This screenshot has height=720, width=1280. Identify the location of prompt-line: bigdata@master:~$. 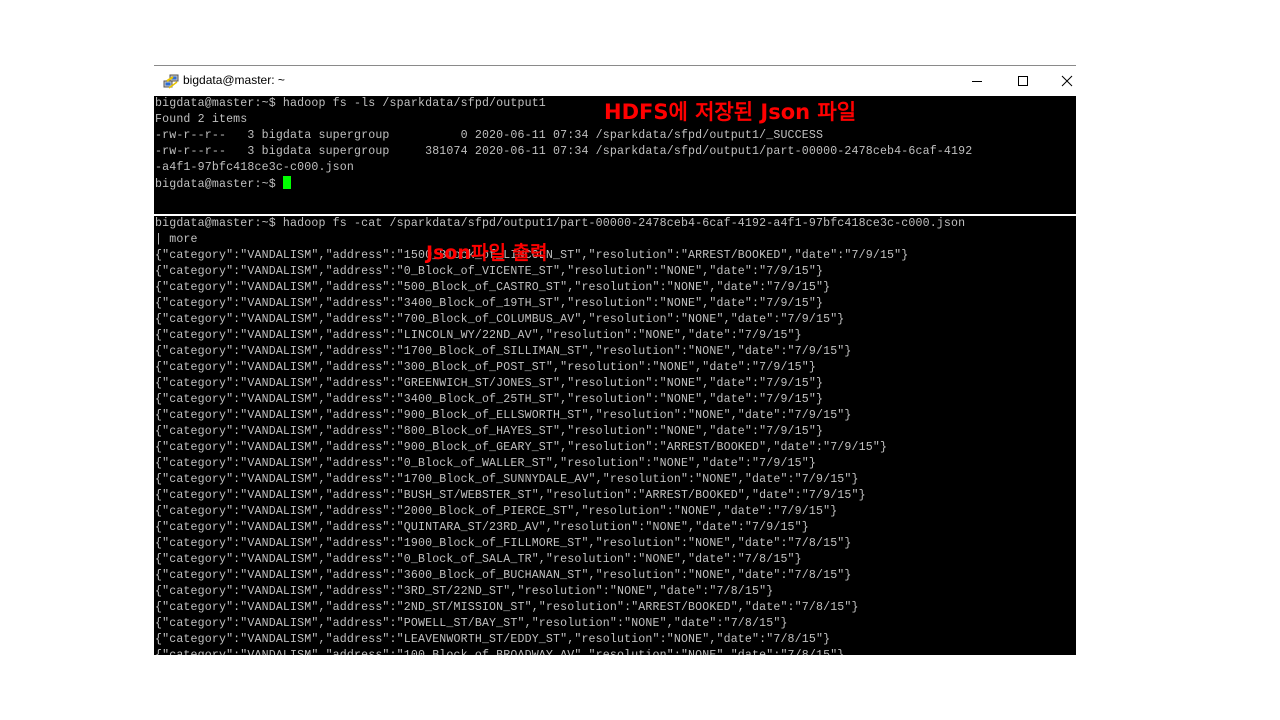
(223, 184).